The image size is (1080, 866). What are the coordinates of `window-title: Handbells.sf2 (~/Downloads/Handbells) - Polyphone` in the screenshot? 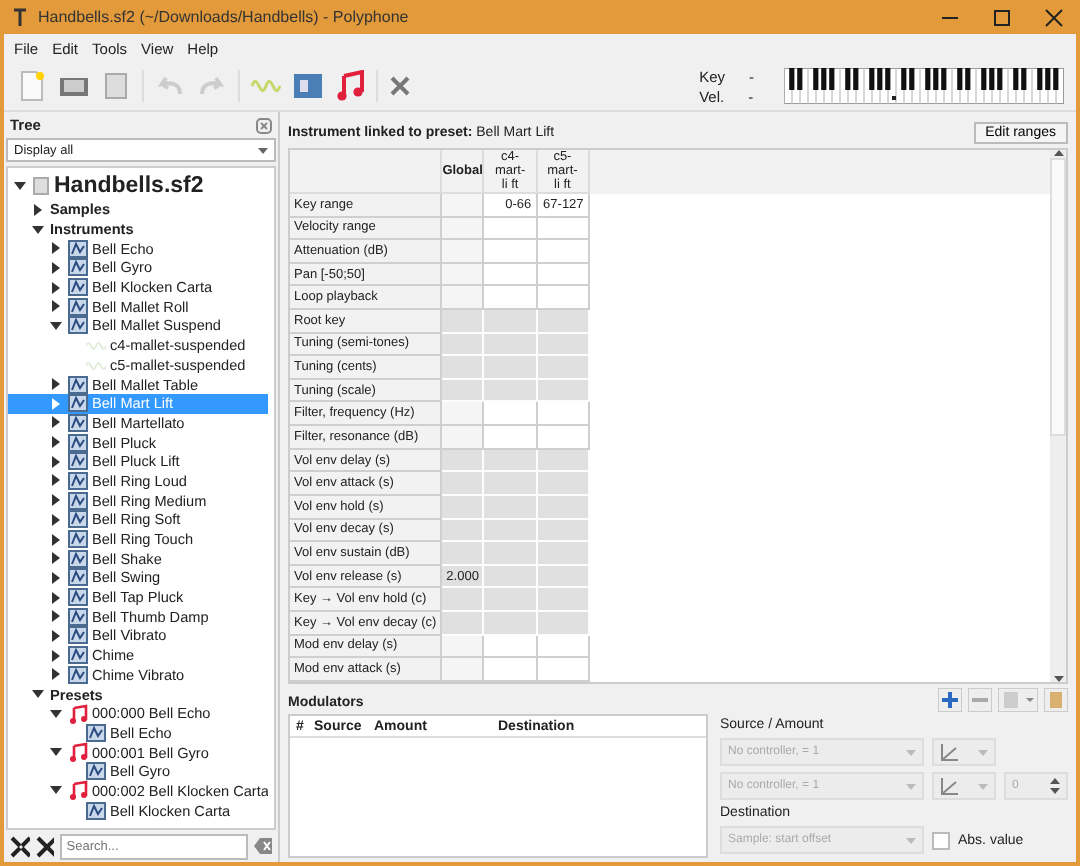 It's located at (223, 17).